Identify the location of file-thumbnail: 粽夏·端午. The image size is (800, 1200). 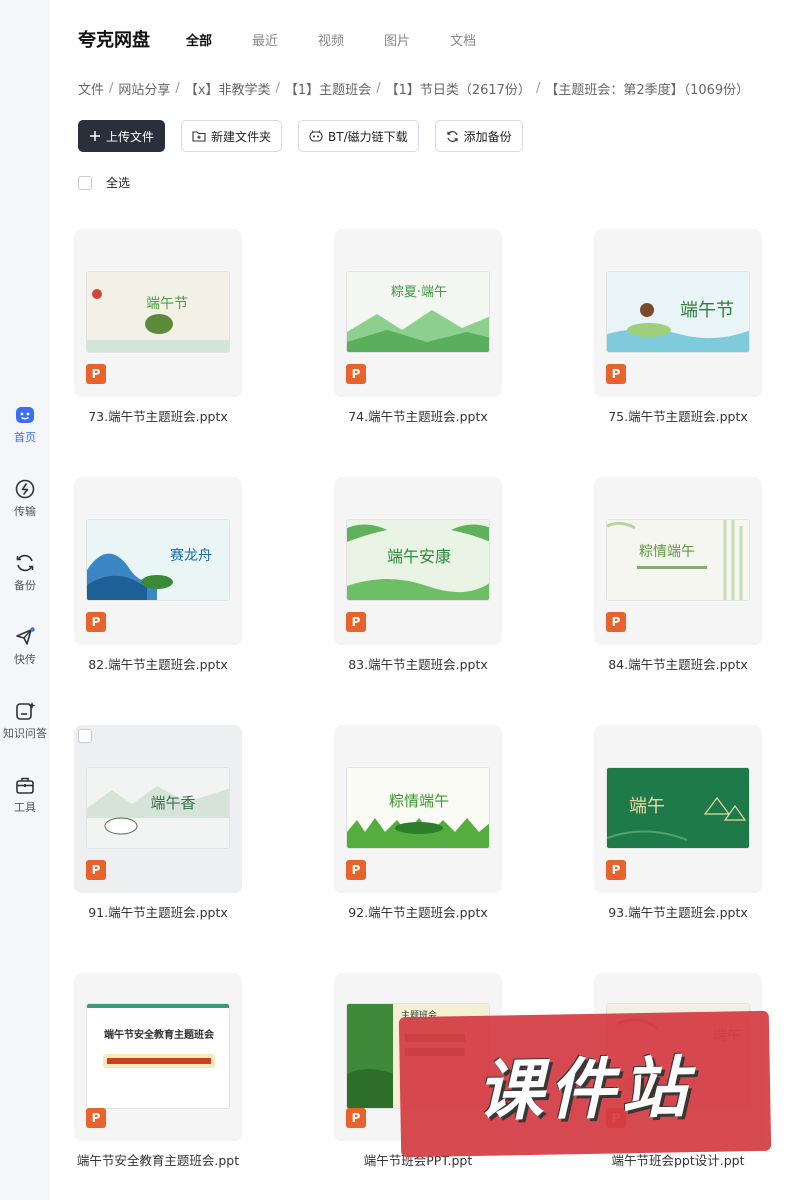
(418, 312).